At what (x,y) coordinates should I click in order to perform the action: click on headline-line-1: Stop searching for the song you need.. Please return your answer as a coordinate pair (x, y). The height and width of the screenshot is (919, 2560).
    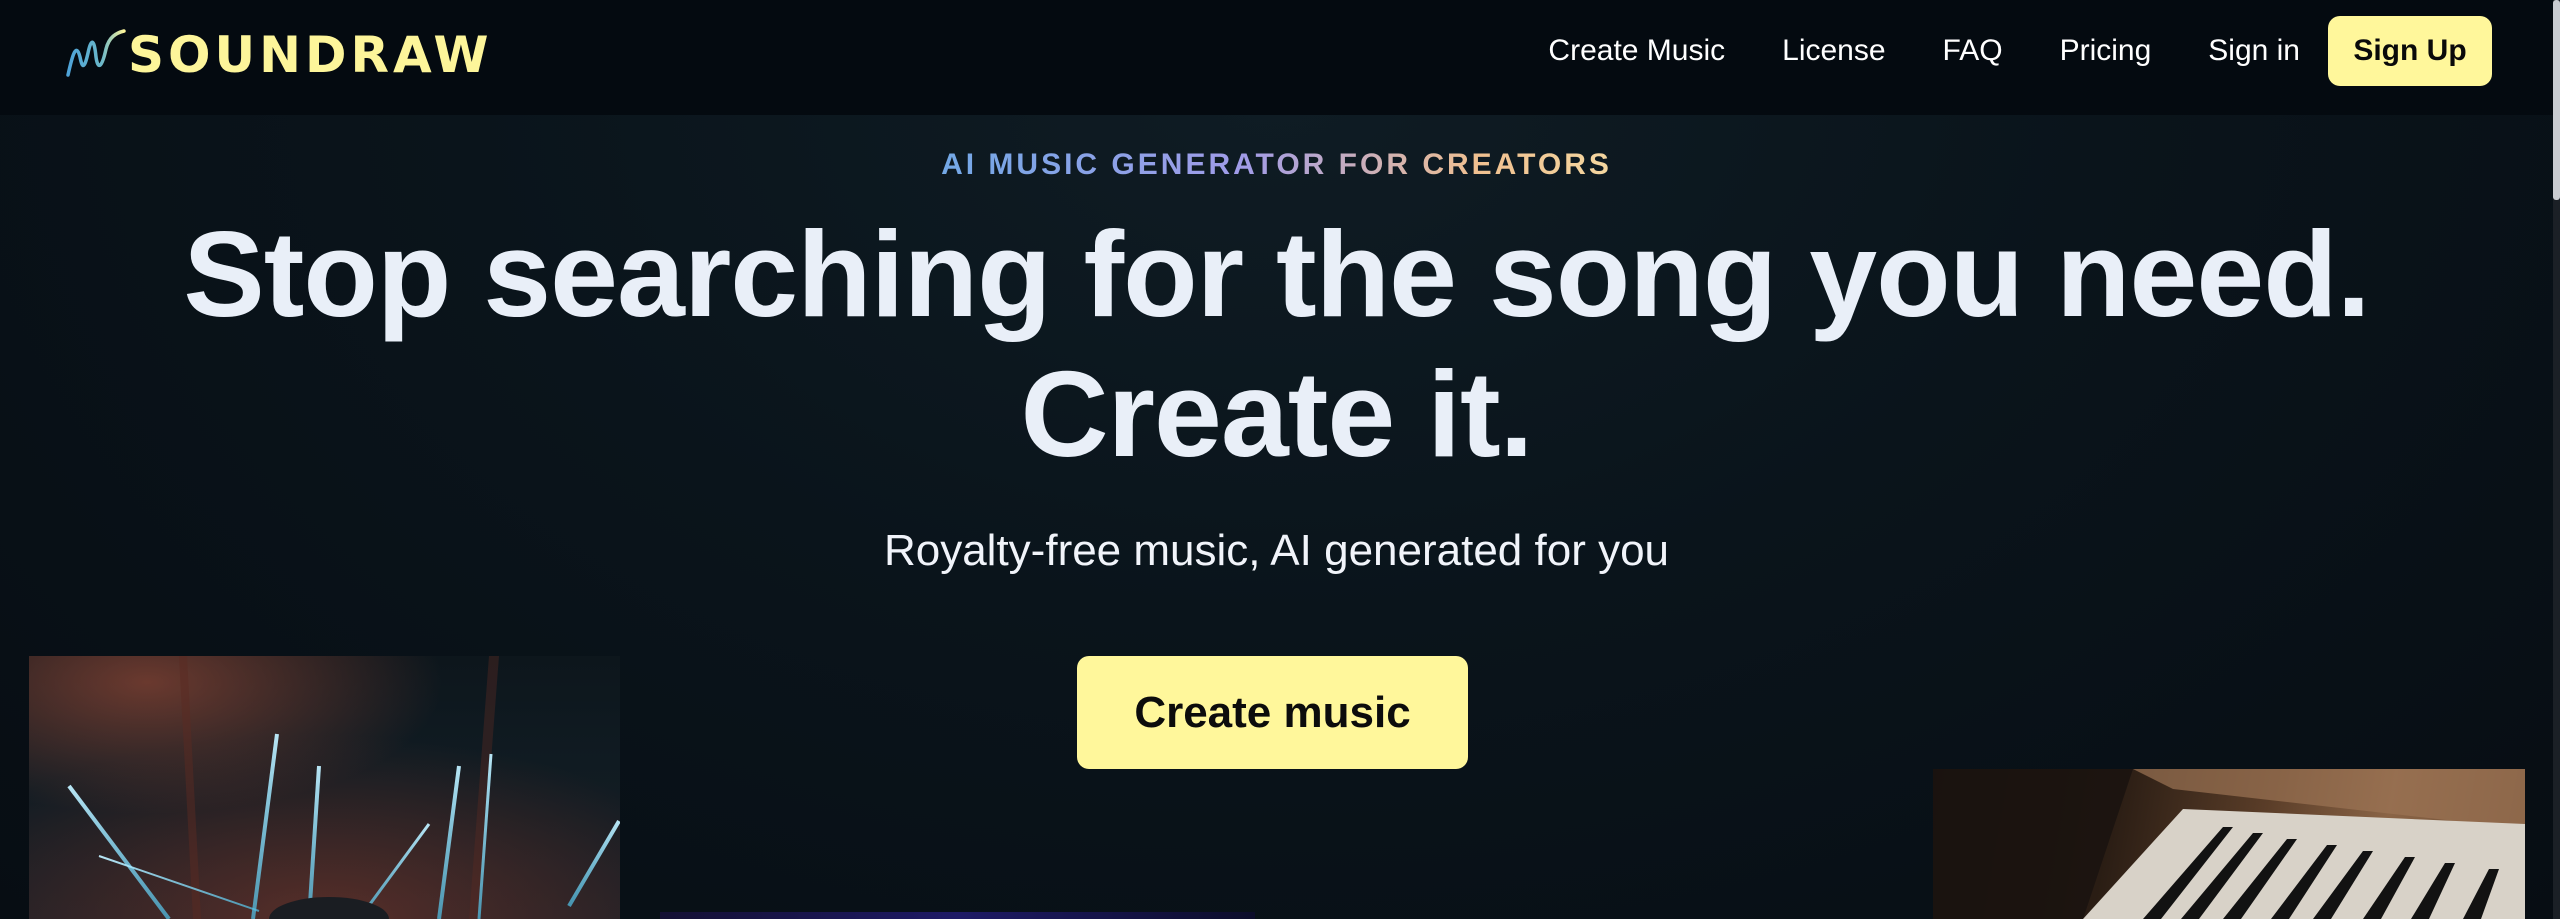
    Looking at the image, I should click on (1276, 274).